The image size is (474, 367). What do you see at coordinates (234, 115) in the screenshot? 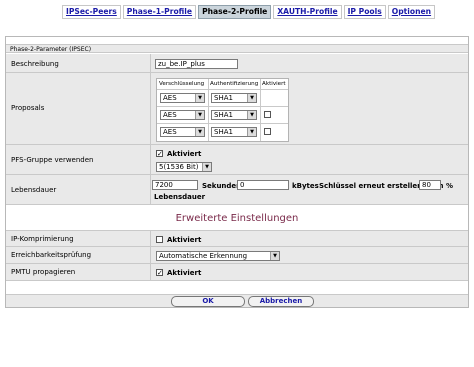
I see `proposal-2-auth-select: SHA1 ▼` at bounding box center [234, 115].